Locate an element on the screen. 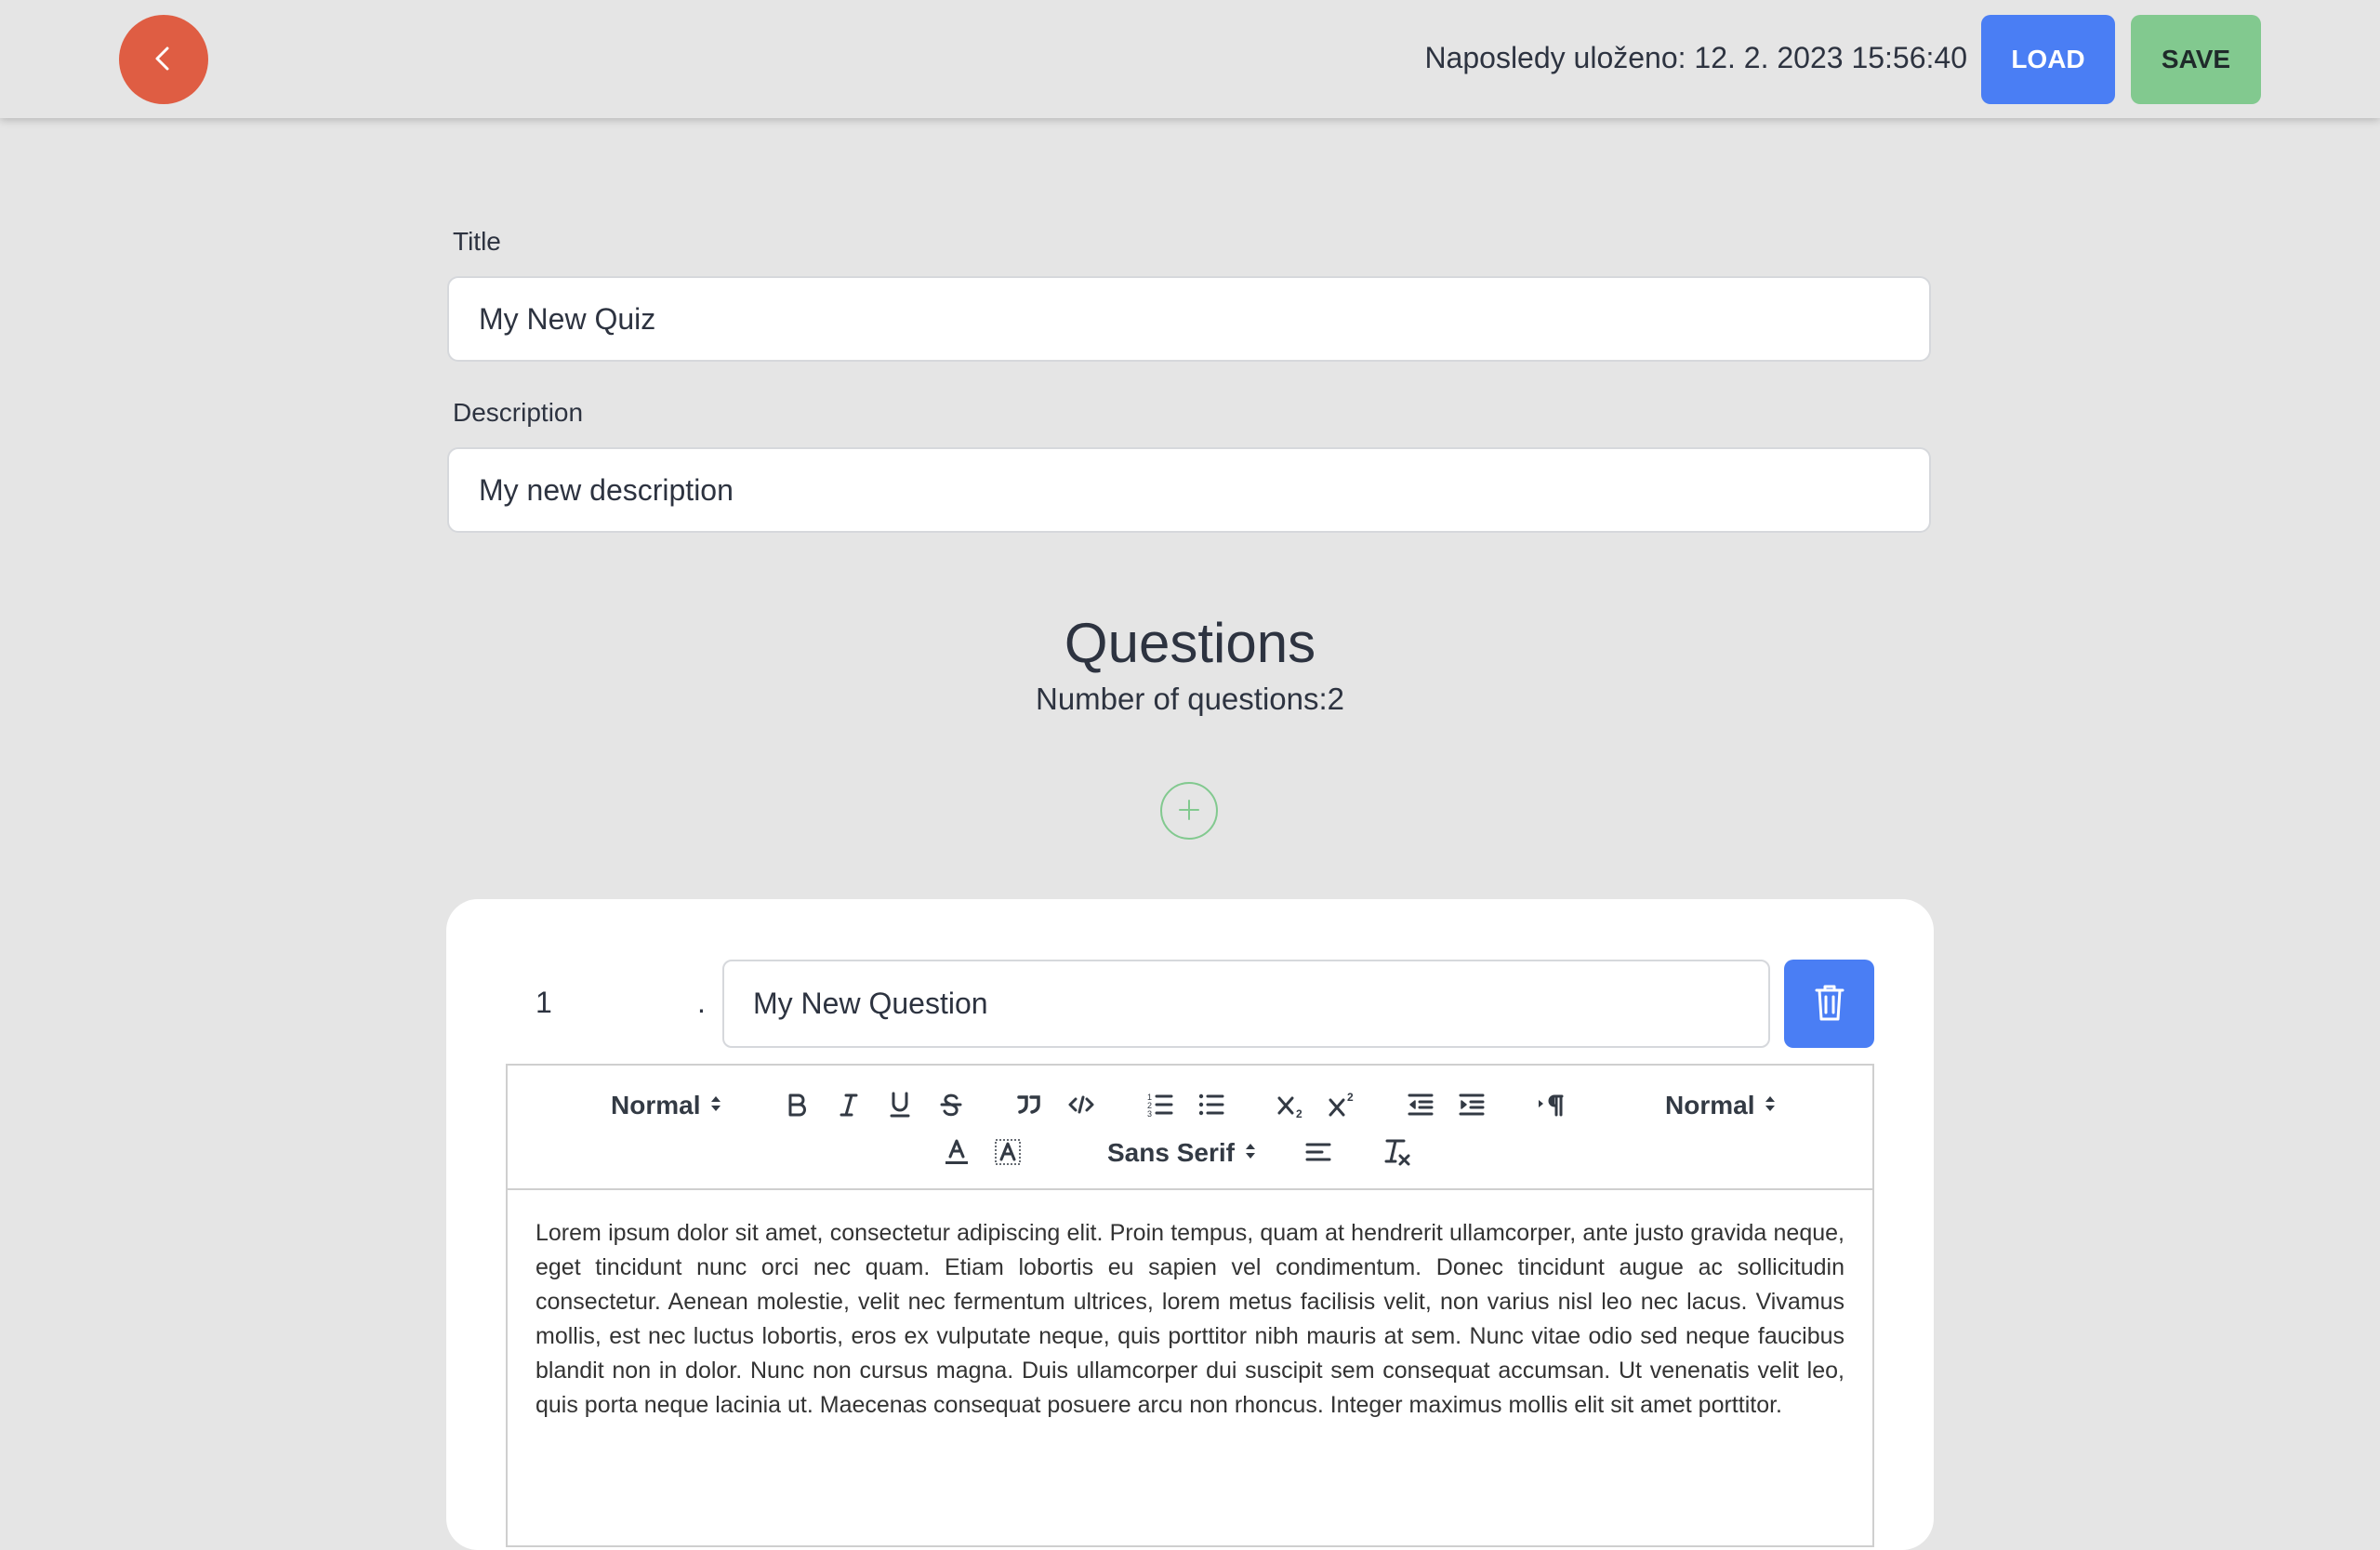 The height and width of the screenshot is (1550, 2380). questions-heading: Questions is located at coordinates (1190, 643).